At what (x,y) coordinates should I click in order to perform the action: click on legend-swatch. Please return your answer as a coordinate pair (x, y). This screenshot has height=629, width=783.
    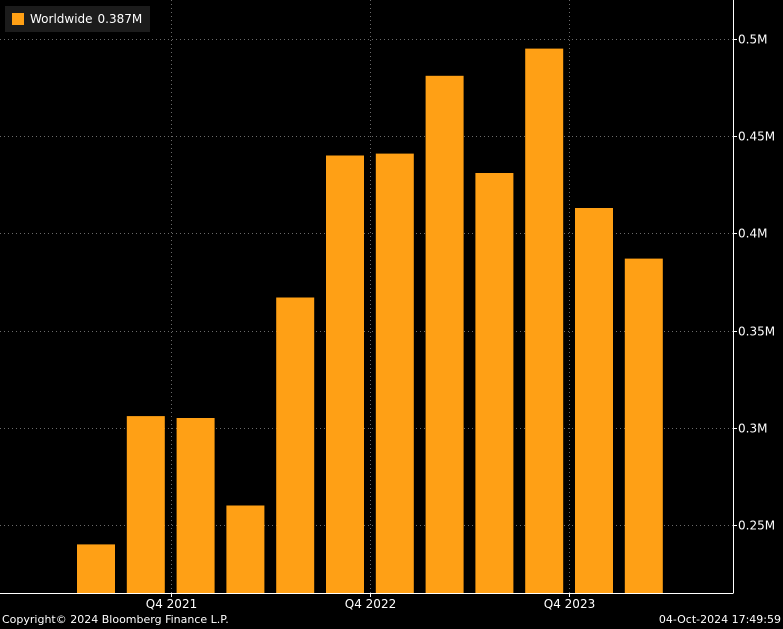
    Looking at the image, I should click on (18, 19).